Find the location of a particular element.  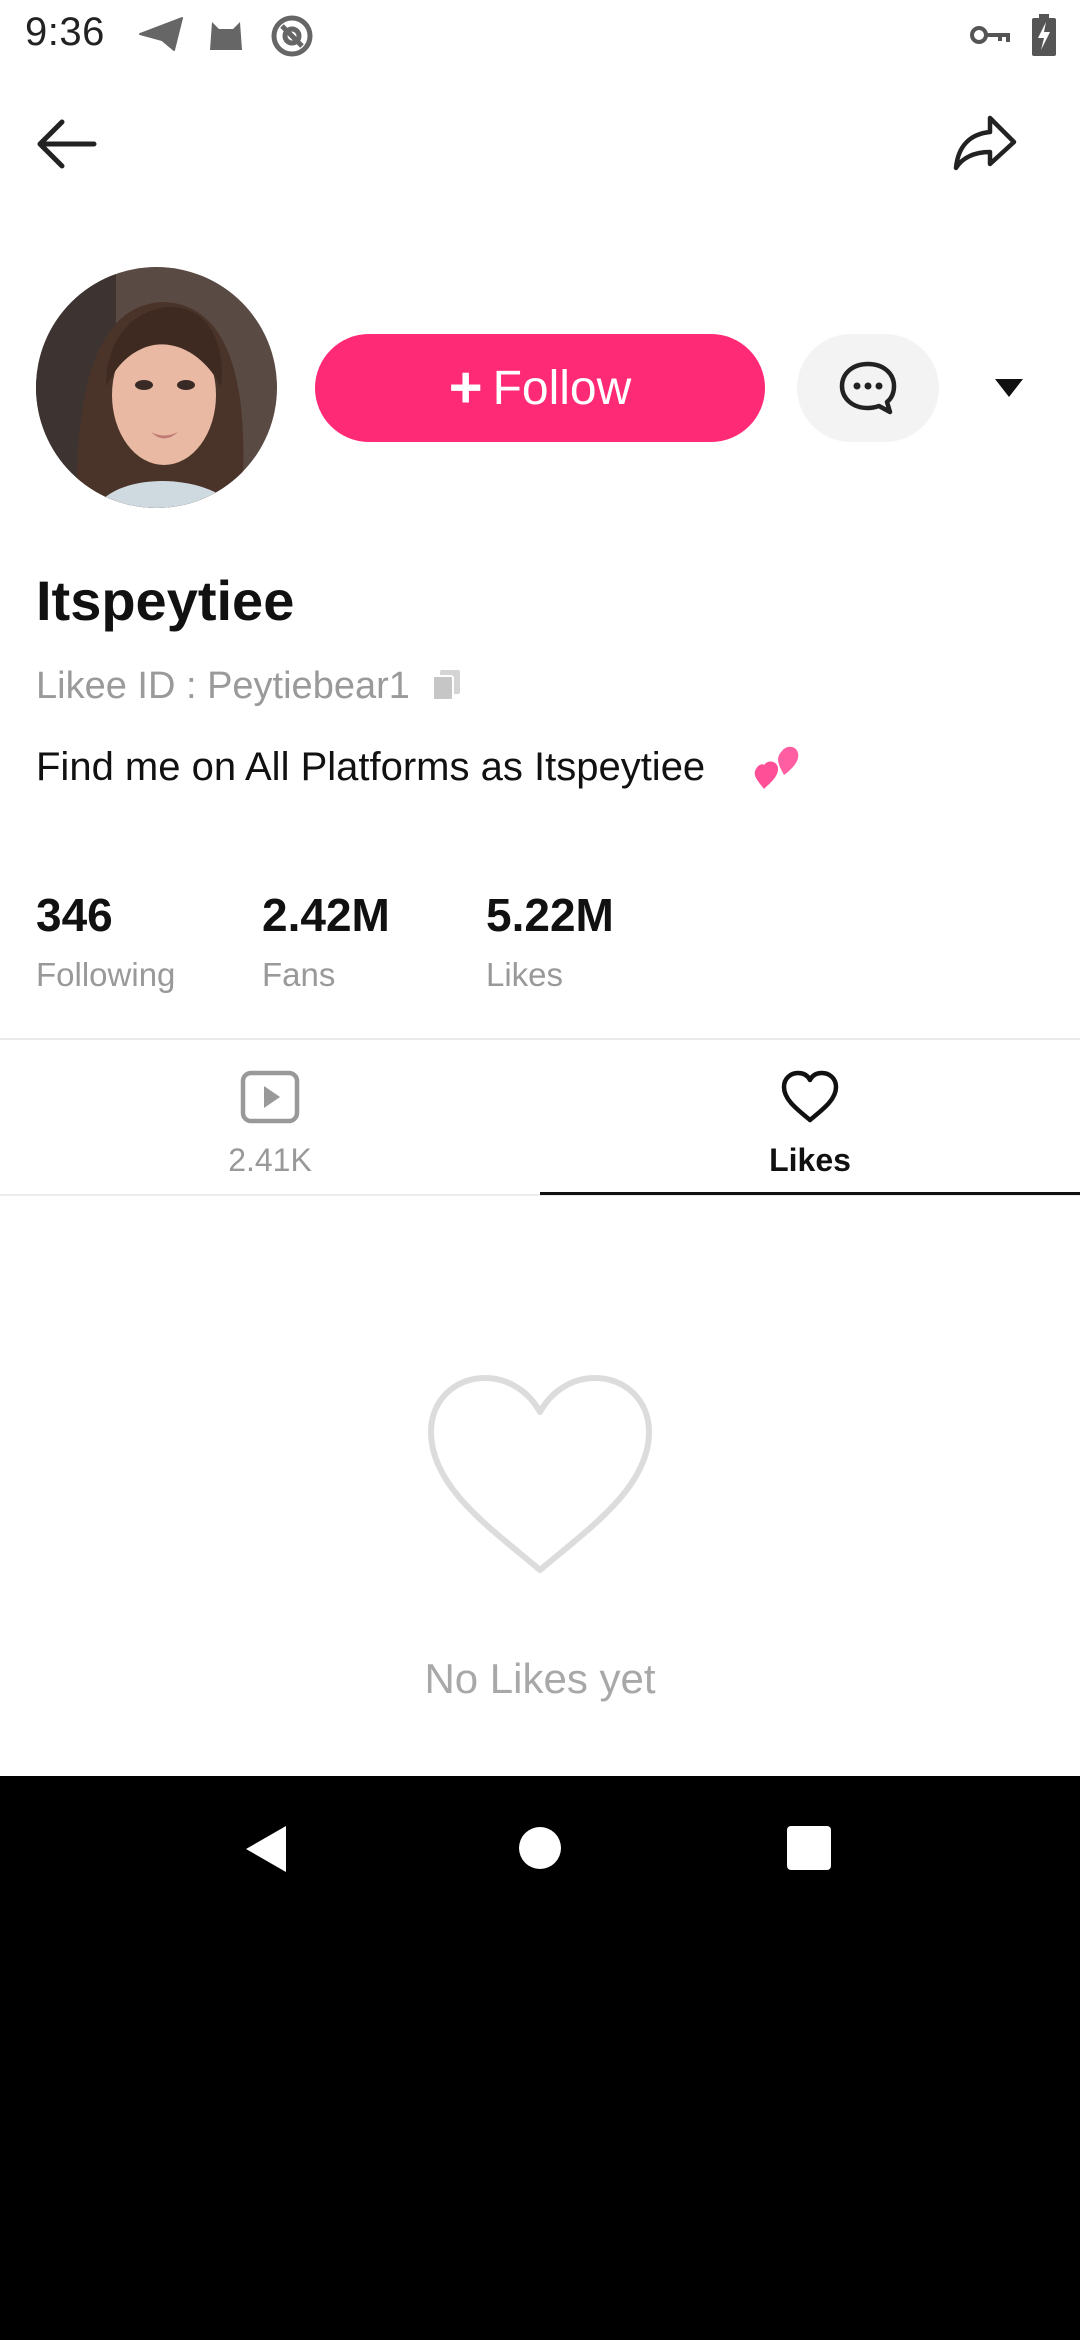

battery-charging-icon is located at coordinates (1044, 37).